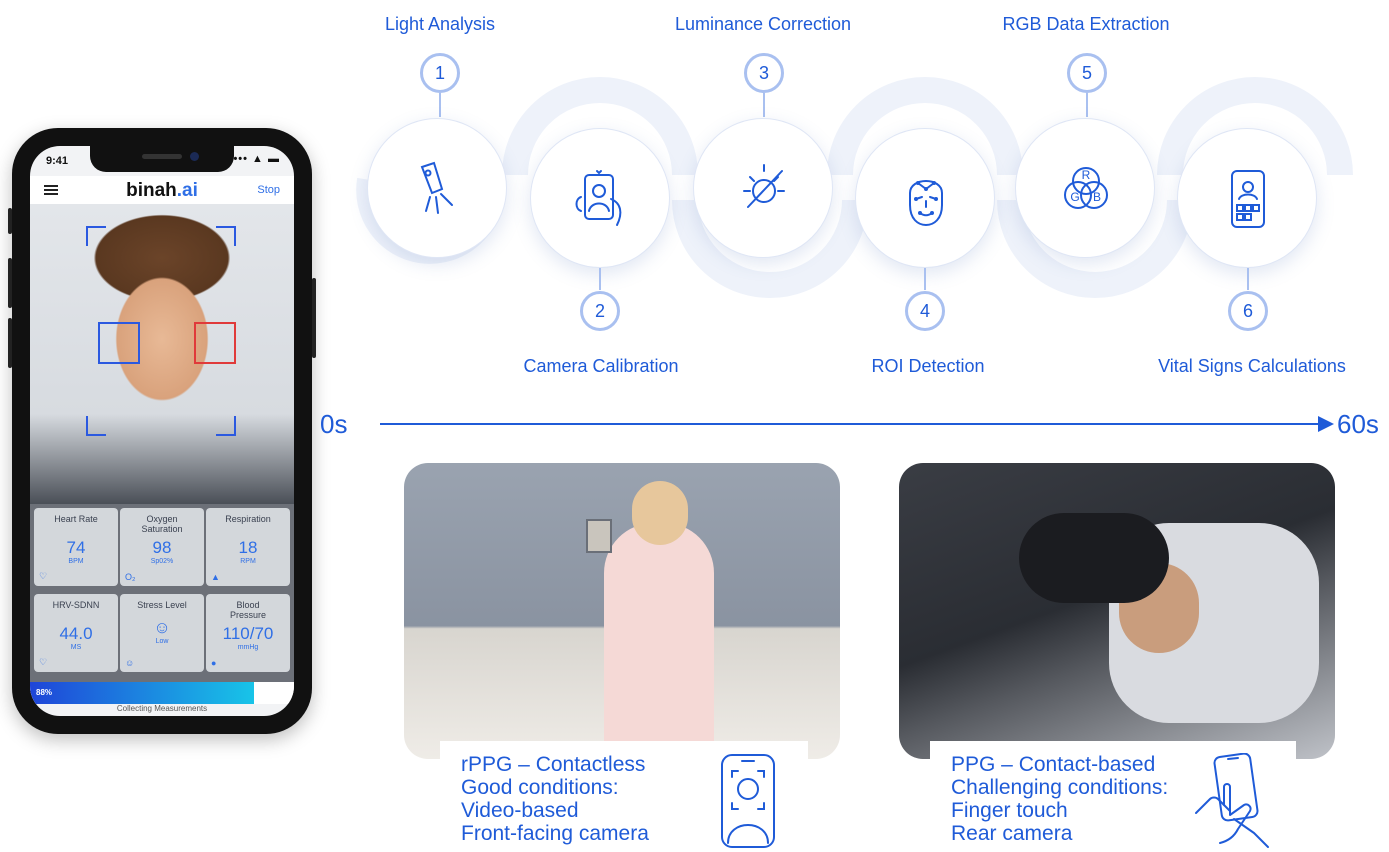 The height and width of the screenshot is (852, 1389). What do you see at coordinates (1086, 24) in the screenshot?
I see `step-5-title: RGB Data Extraction` at bounding box center [1086, 24].